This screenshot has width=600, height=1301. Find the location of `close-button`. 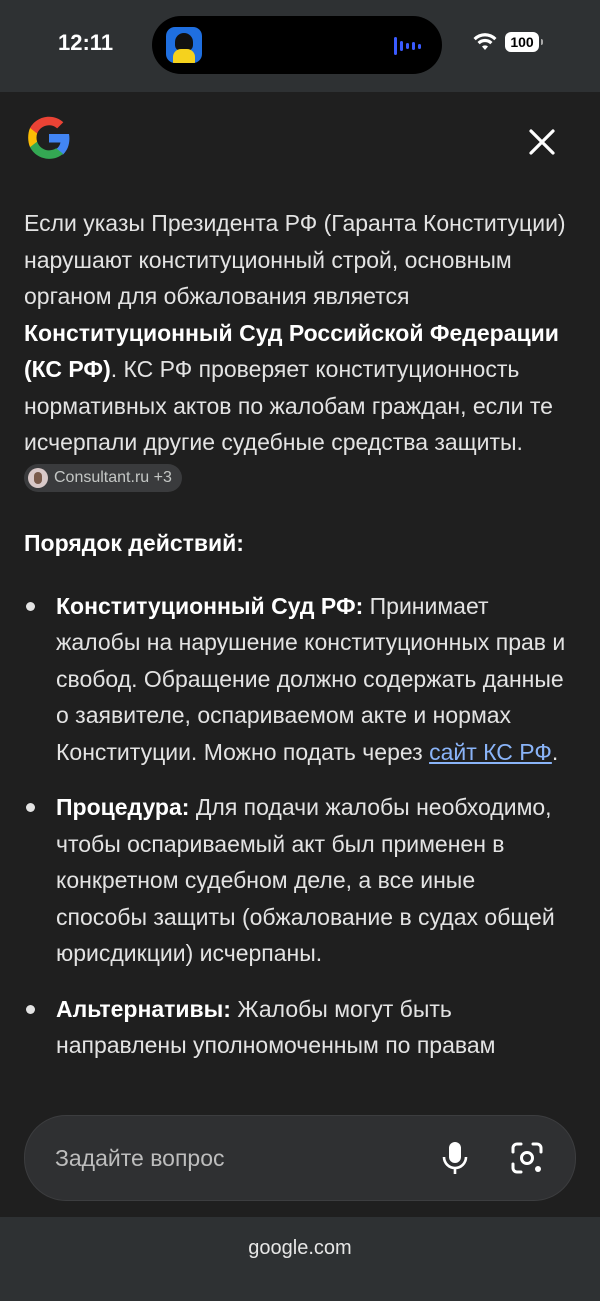

close-button is located at coordinates (542, 142).